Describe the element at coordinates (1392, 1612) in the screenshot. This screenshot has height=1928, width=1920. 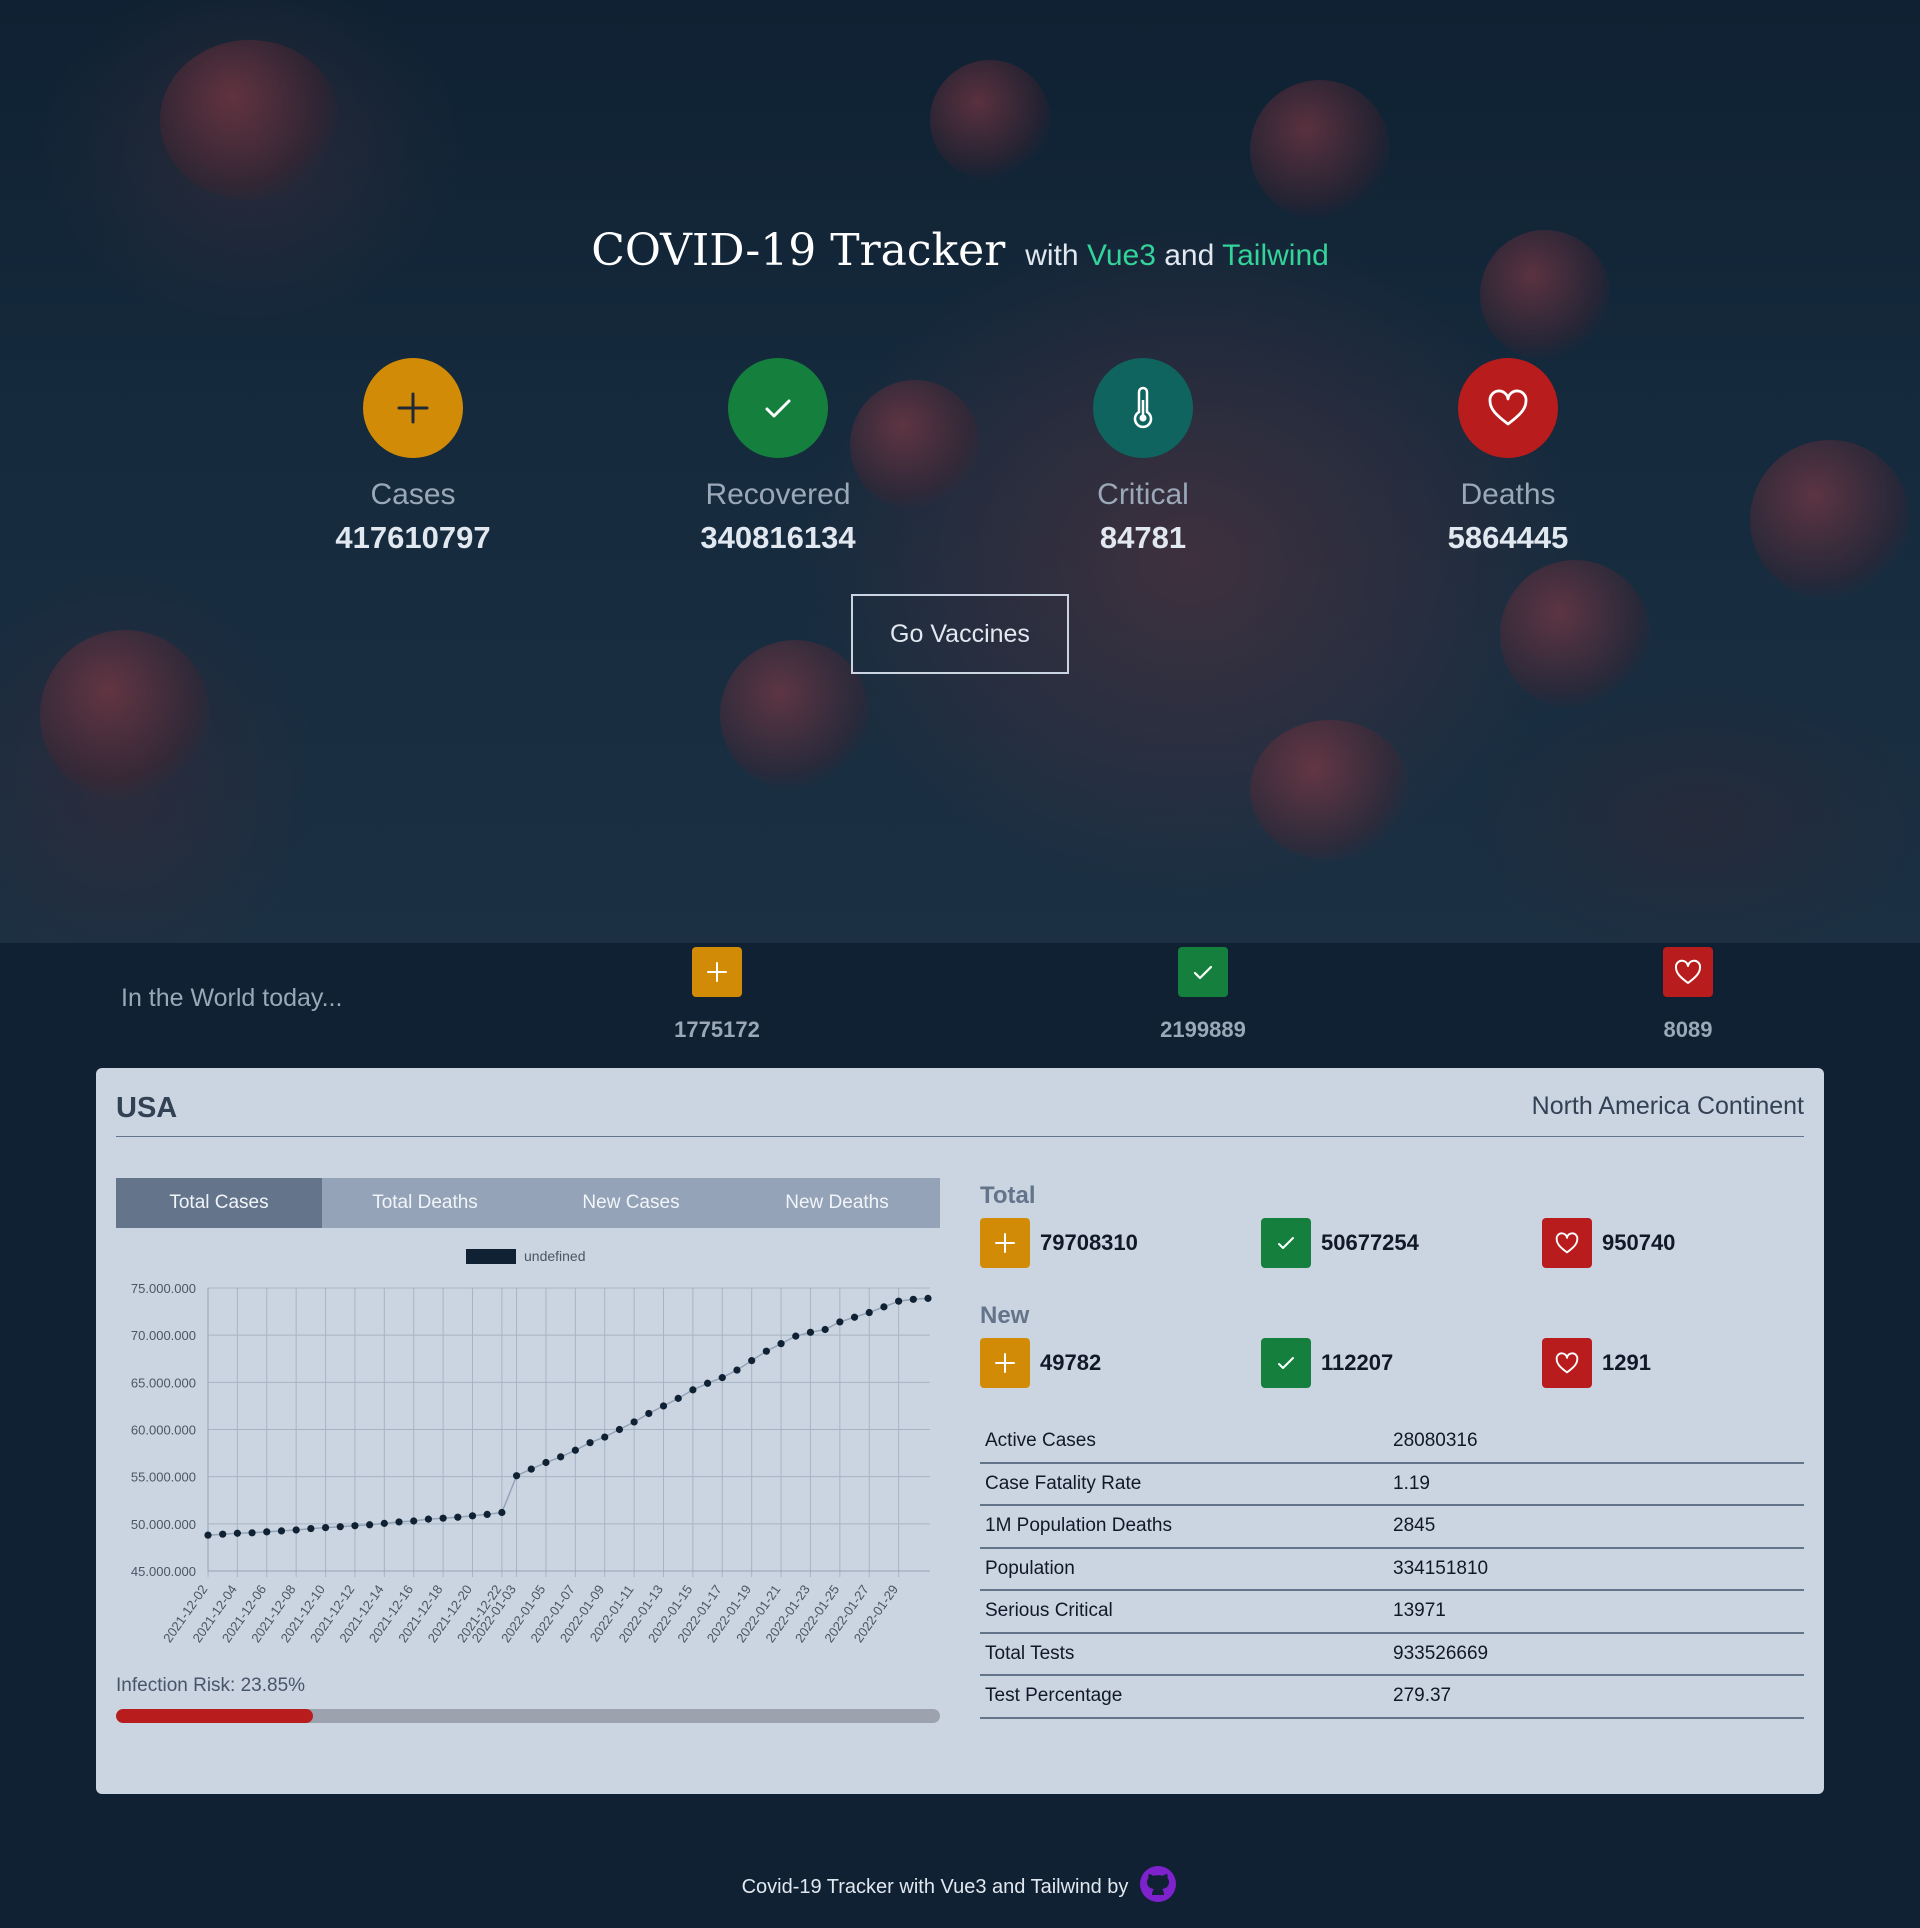
I see `table-row: Serious Critical 13971` at that location.